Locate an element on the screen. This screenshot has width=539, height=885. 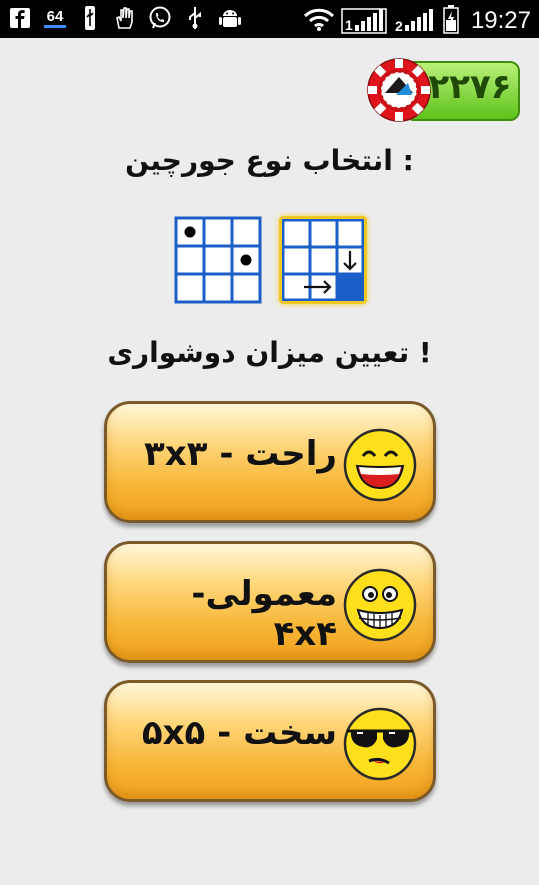
puzzle-type-dots-button is located at coordinates (218, 260).